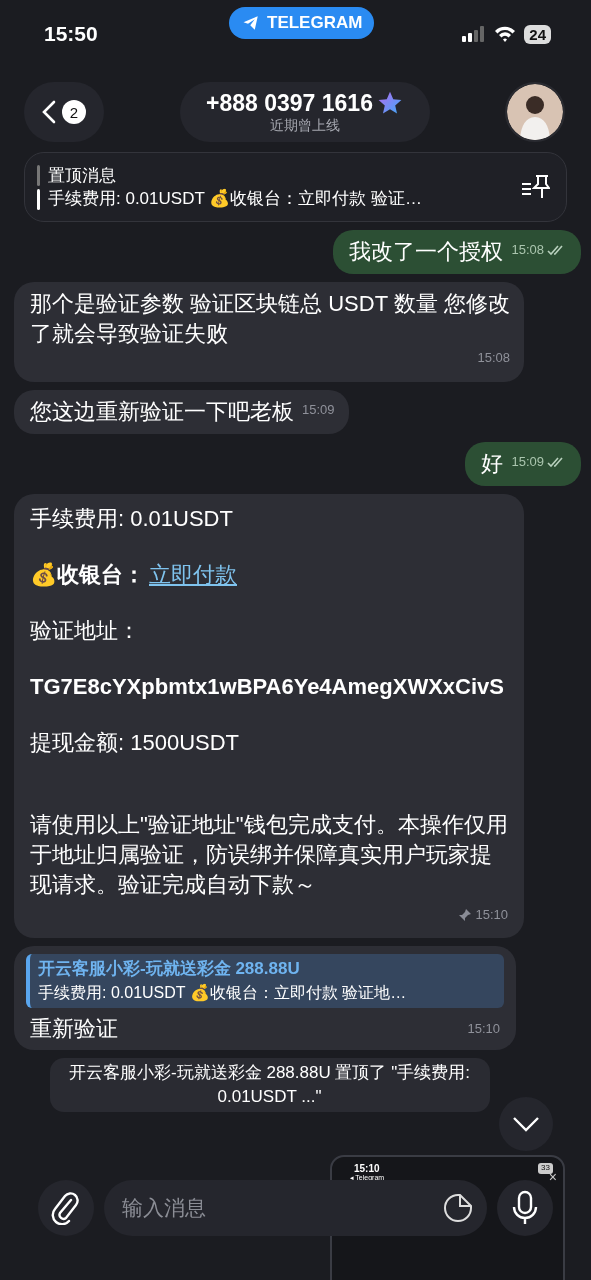 The width and height of the screenshot is (591, 1280). I want to click on battery-icon: 24, so click(537, 34).